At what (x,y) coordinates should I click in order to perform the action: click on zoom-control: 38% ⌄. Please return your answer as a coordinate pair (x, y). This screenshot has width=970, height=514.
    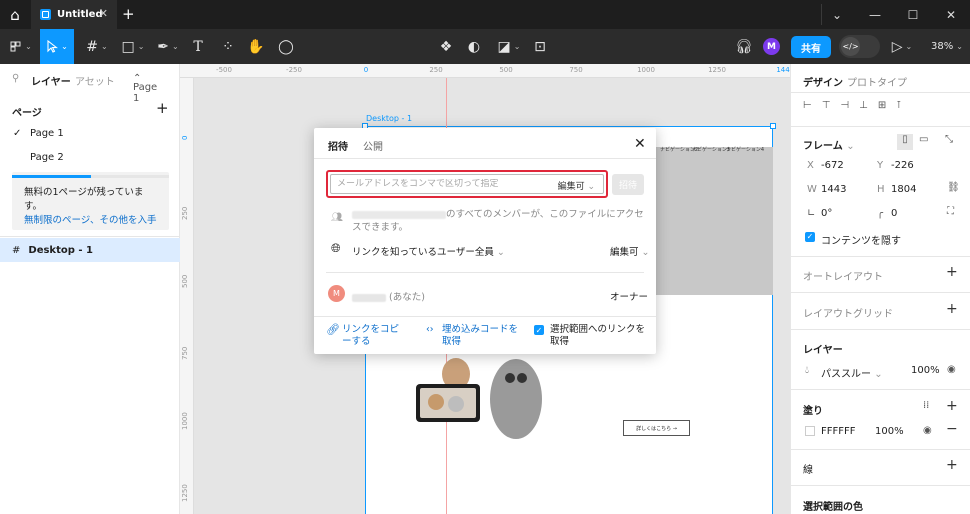
    Looking at the image, I should click on (947, 46).